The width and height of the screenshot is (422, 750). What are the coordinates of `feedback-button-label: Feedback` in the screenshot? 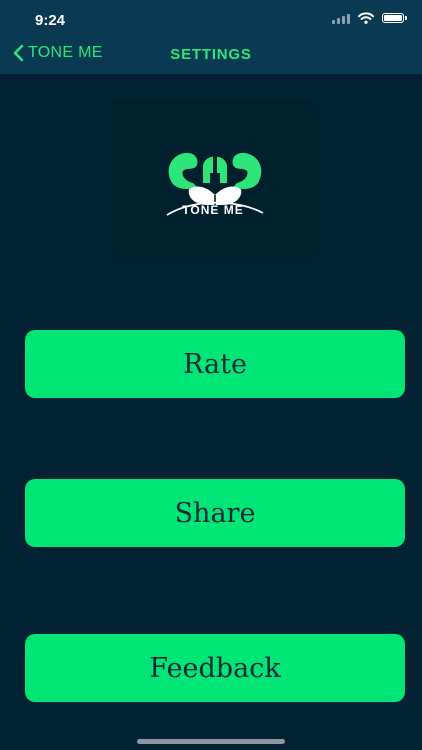 It's located at (215, 668).